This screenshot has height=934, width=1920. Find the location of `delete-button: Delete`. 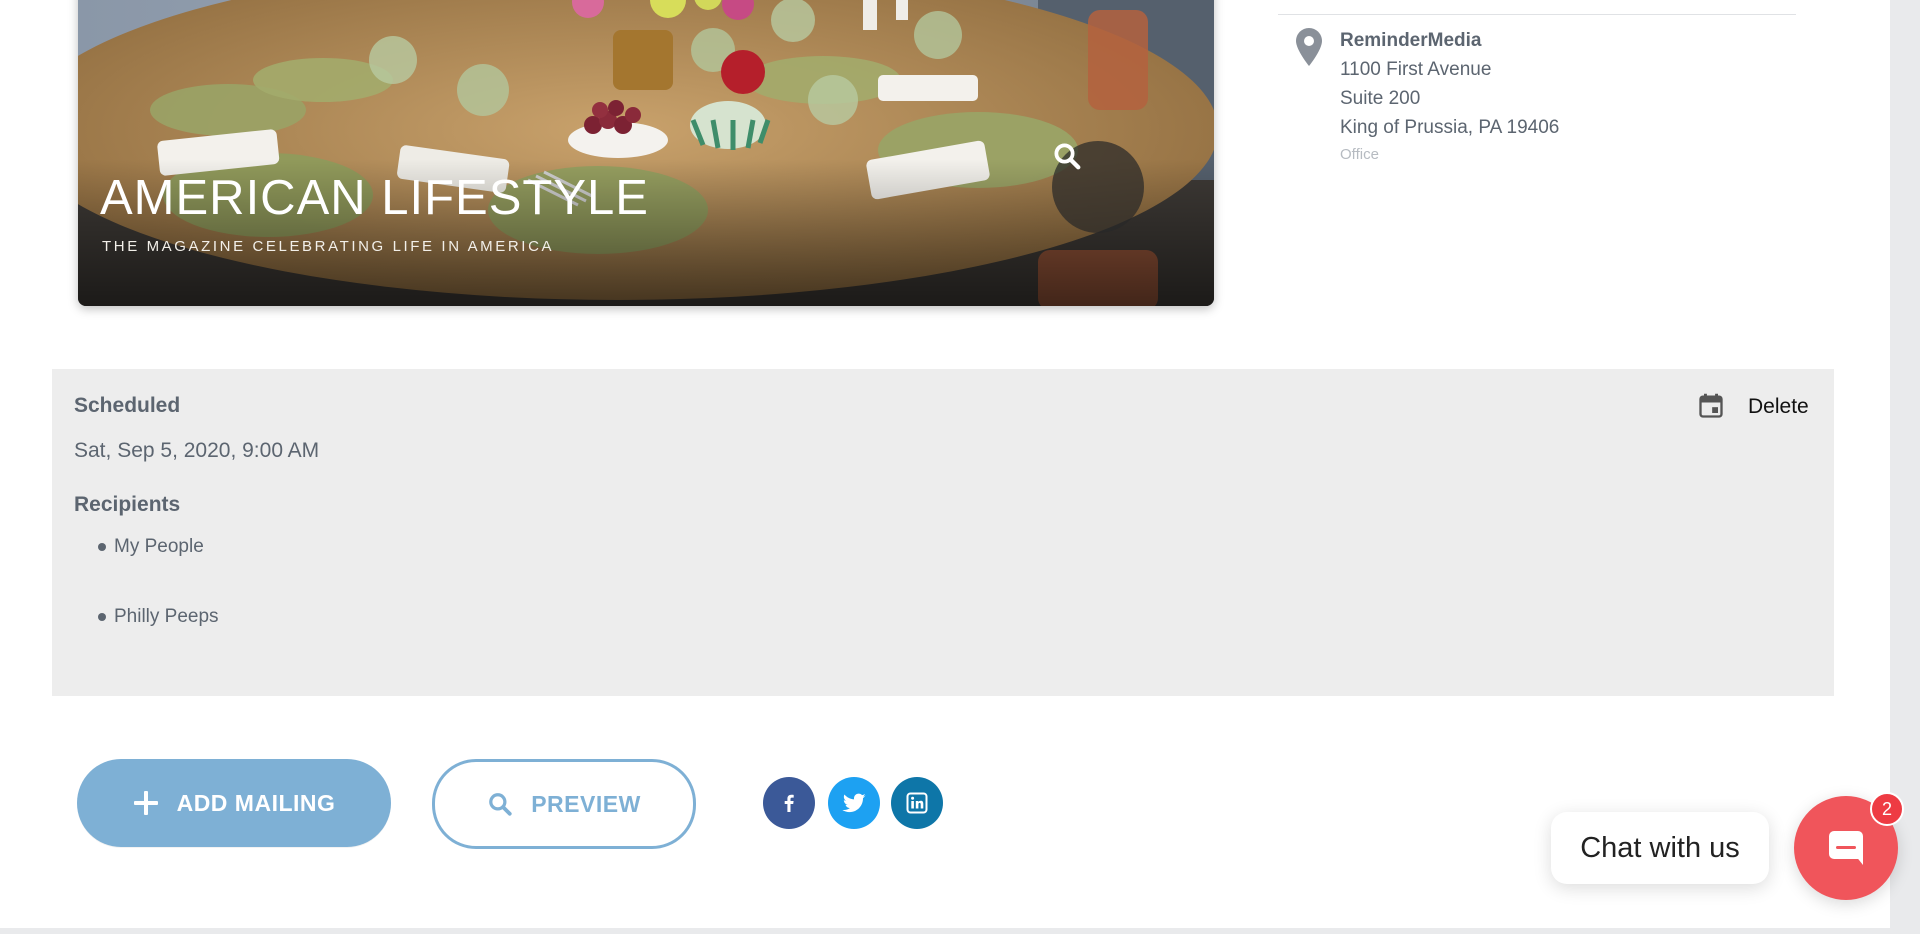

delete-button: Delete is located at coordinates (1778, 407).